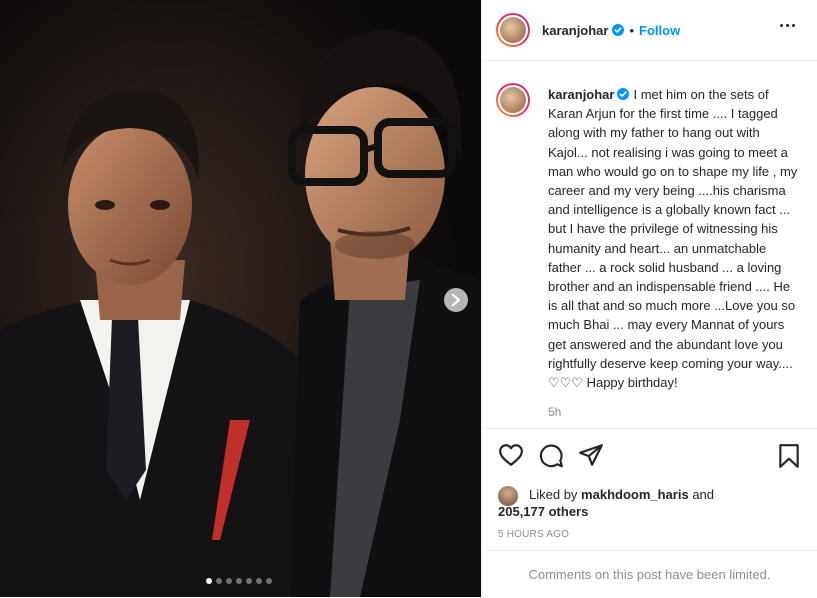 Image resolution: width=817 pixels, height=598 pixels. Describe the element at coordinates (789, 456) in the screenshot. I see `save-bookmark-icon` at that location.